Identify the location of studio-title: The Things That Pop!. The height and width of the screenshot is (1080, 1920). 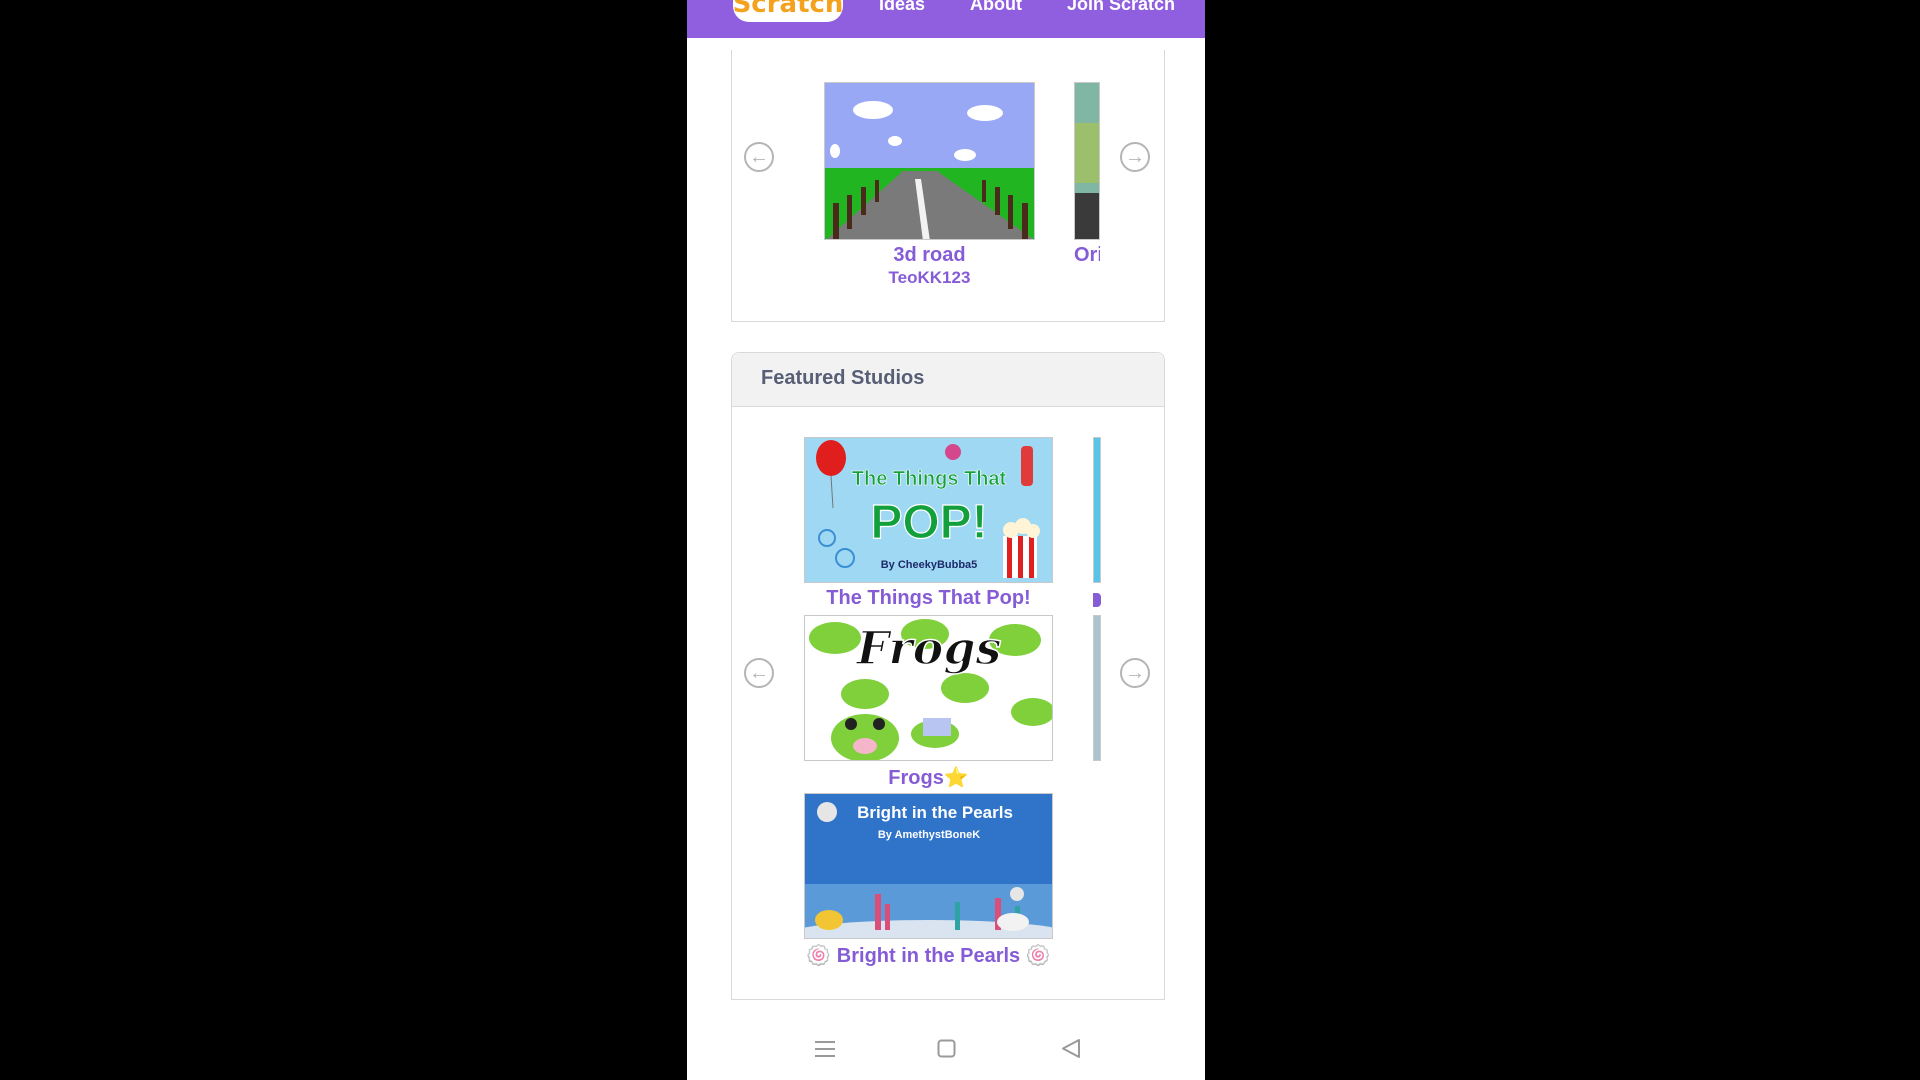
(928, 598).